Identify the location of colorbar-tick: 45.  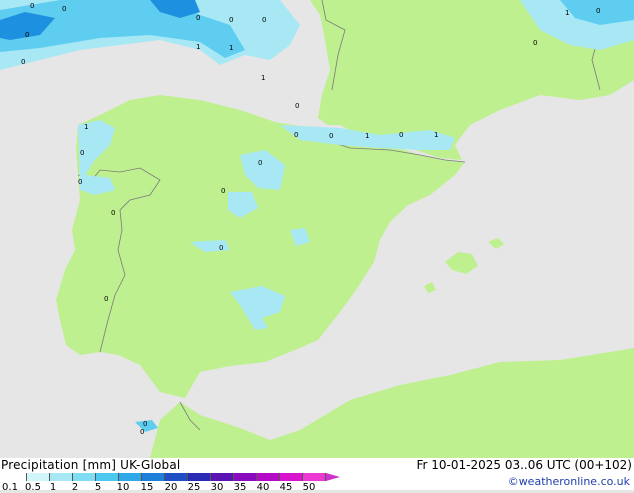
(286, 487).